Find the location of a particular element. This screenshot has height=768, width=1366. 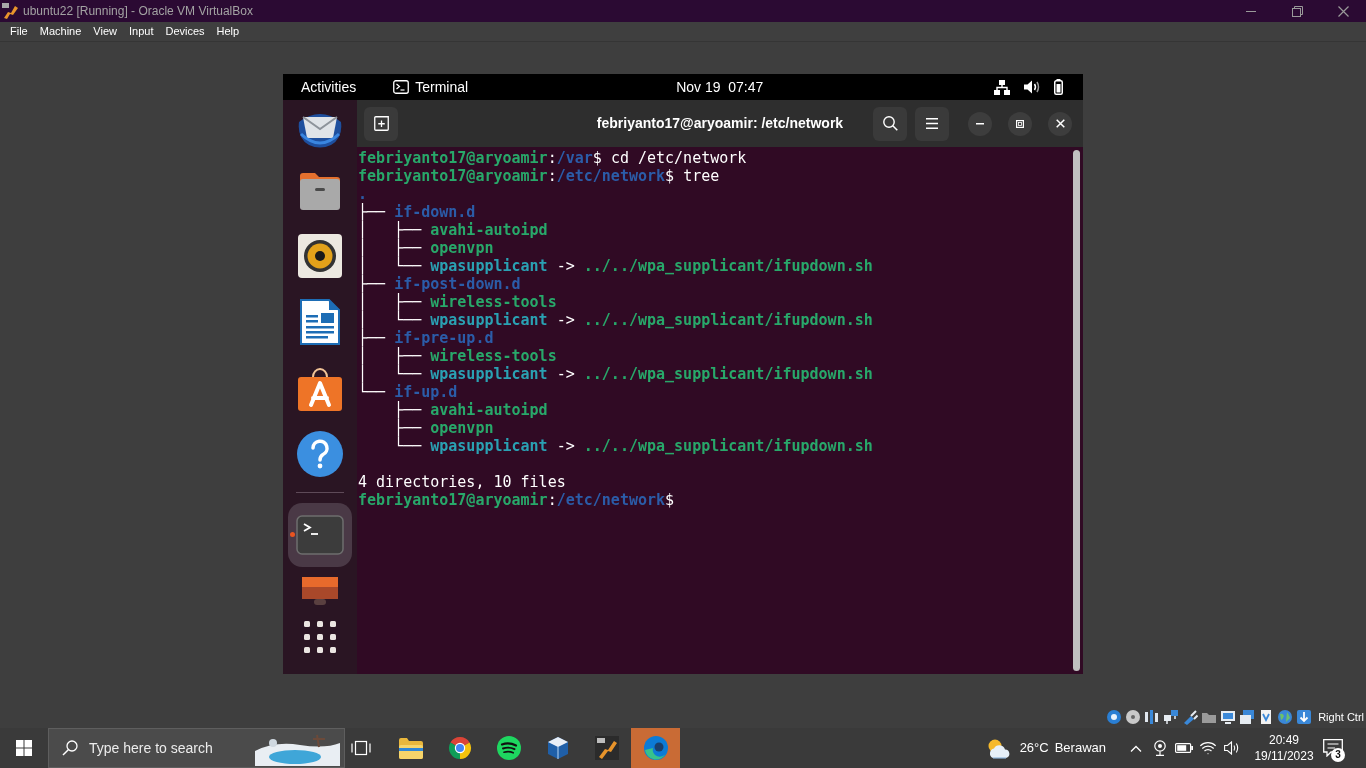

window-title: febriyanto17@aryoamir: /etc/network is located at coordinates (720, 123).